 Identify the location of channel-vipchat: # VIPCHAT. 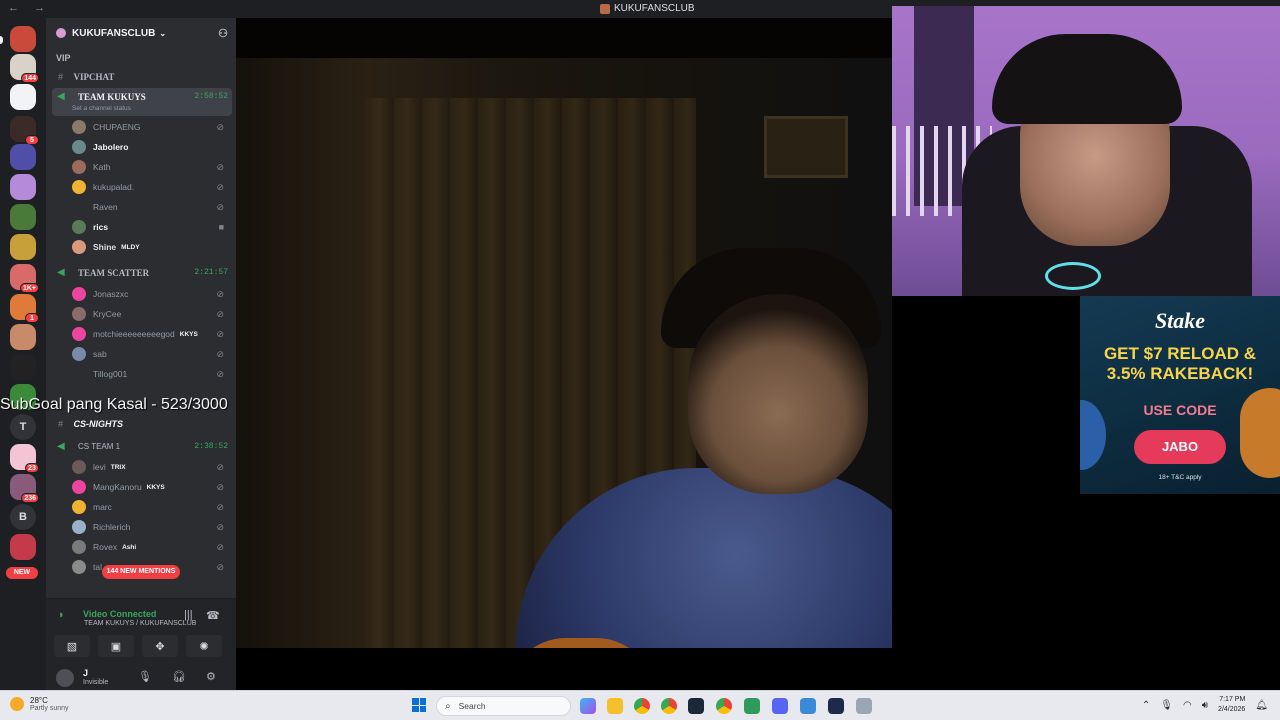
(153, 77).